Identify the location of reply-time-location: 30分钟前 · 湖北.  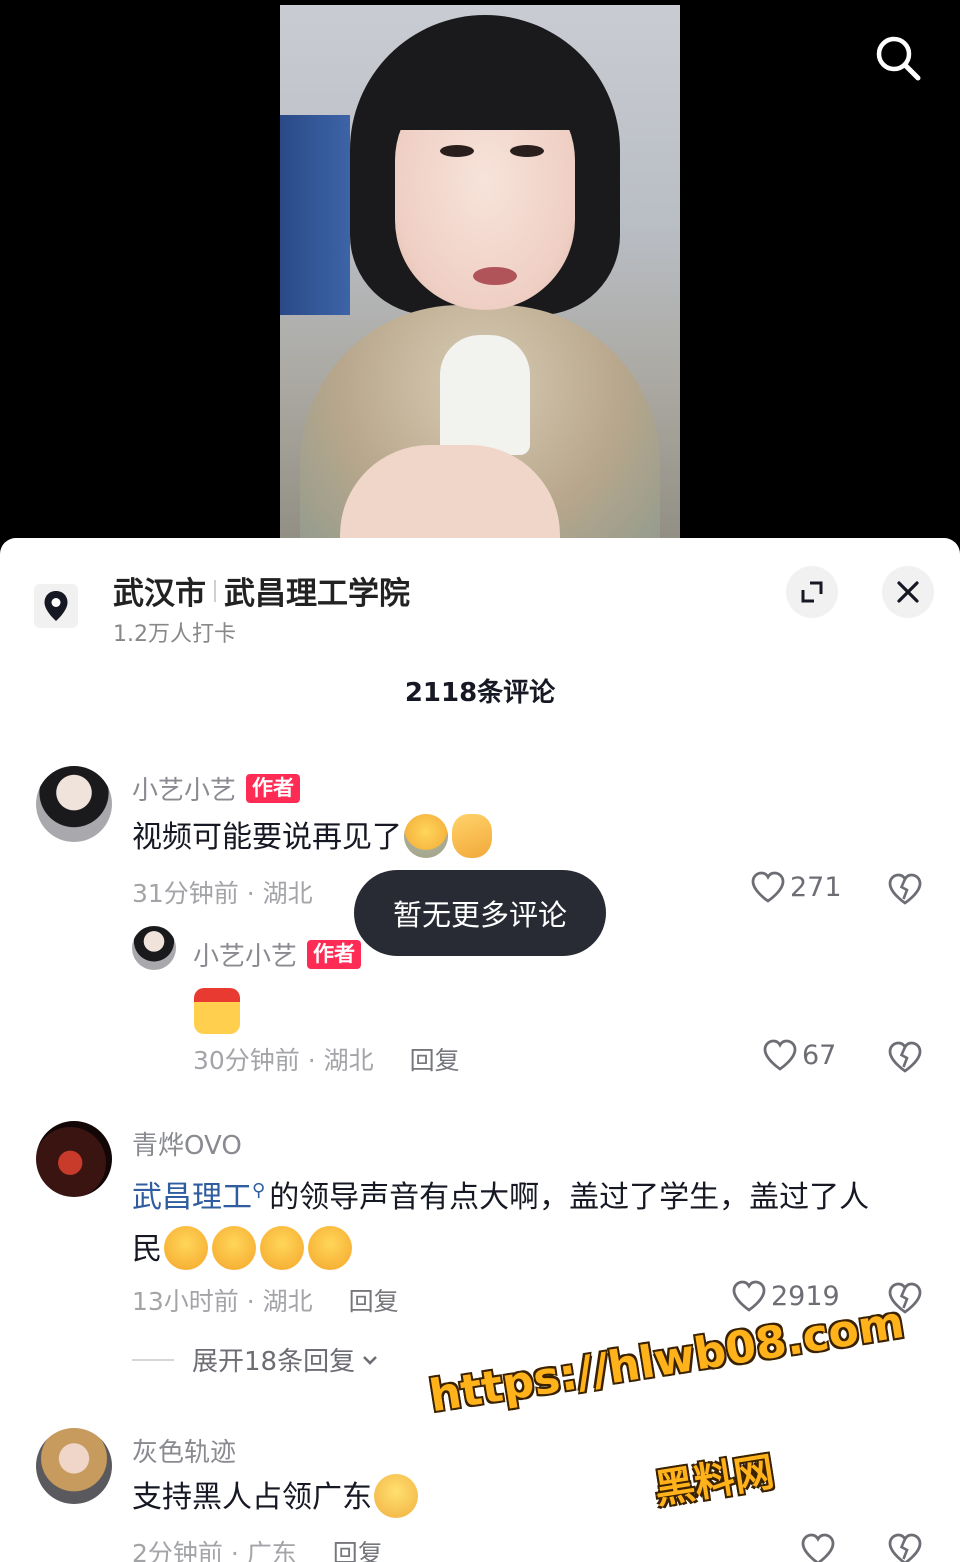
(283, 1060).